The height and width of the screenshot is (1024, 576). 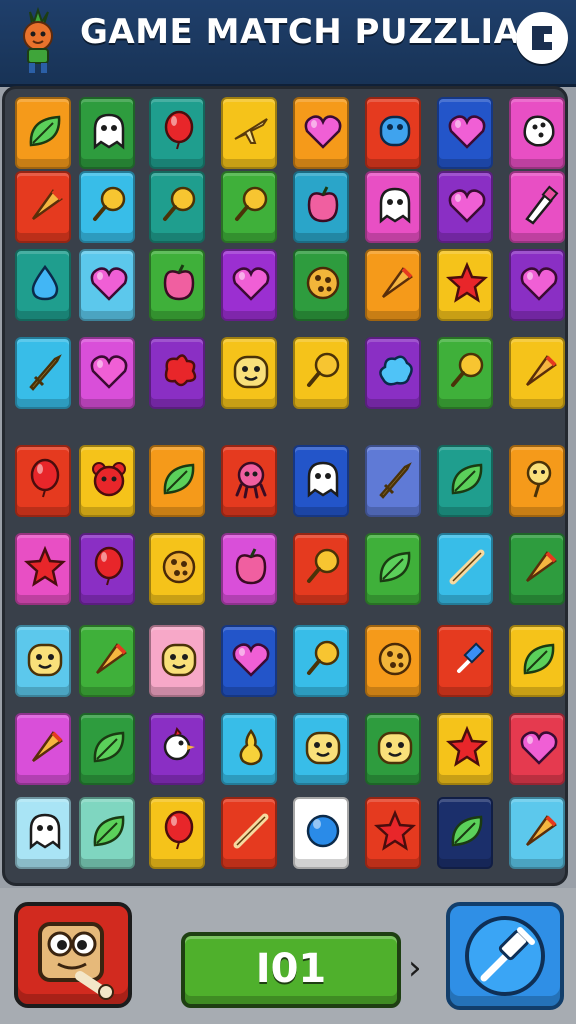 I want to click on pin-tool-icon, so click(x=505, y=956).